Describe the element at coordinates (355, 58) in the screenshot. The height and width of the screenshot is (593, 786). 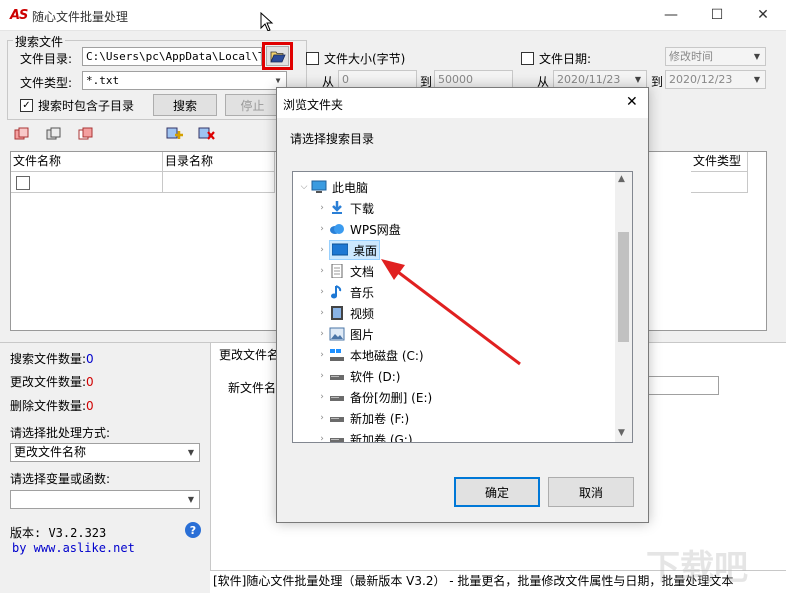
I see `size-filter-checkbox: 文件大小(字节)` at that location.